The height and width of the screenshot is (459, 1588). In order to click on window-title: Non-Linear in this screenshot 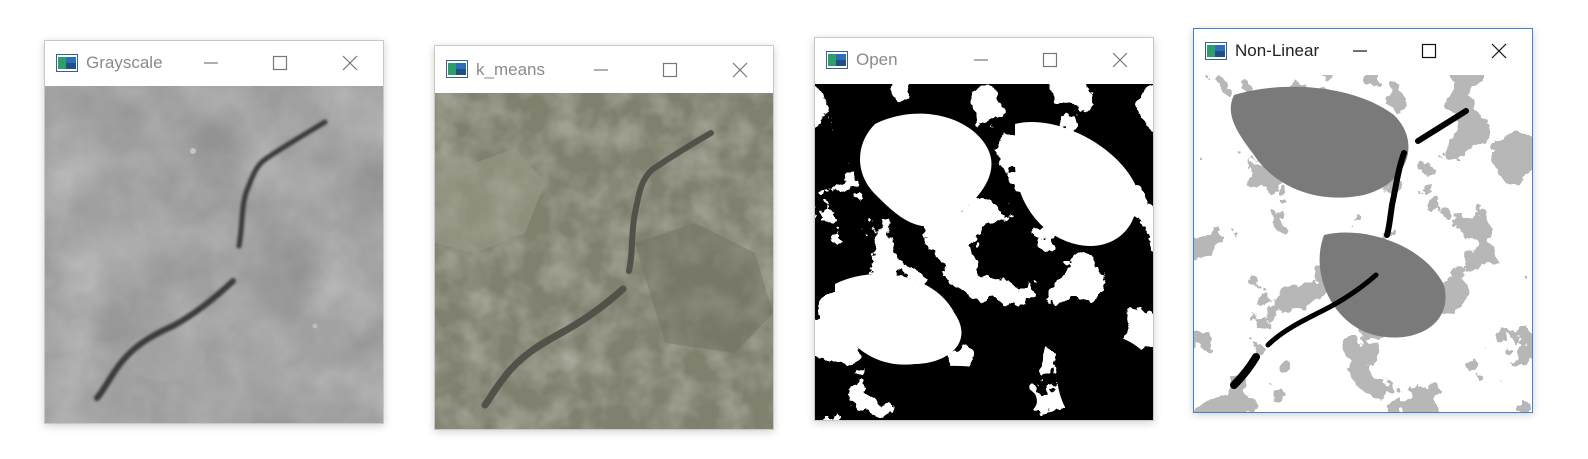, I will do `click(1277, 50)`.